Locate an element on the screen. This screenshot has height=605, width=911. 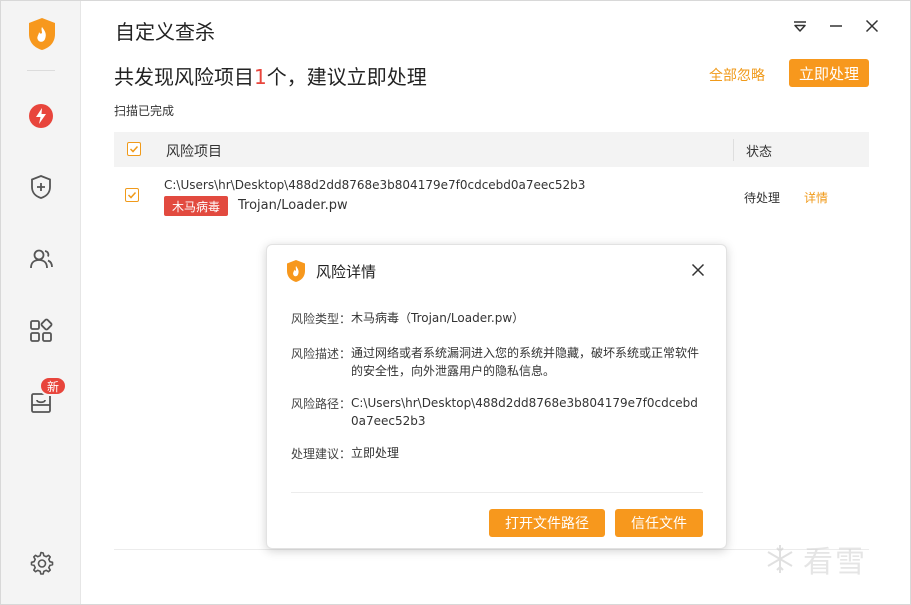
sidebar-item-apps is located at coordinates (41, 331).